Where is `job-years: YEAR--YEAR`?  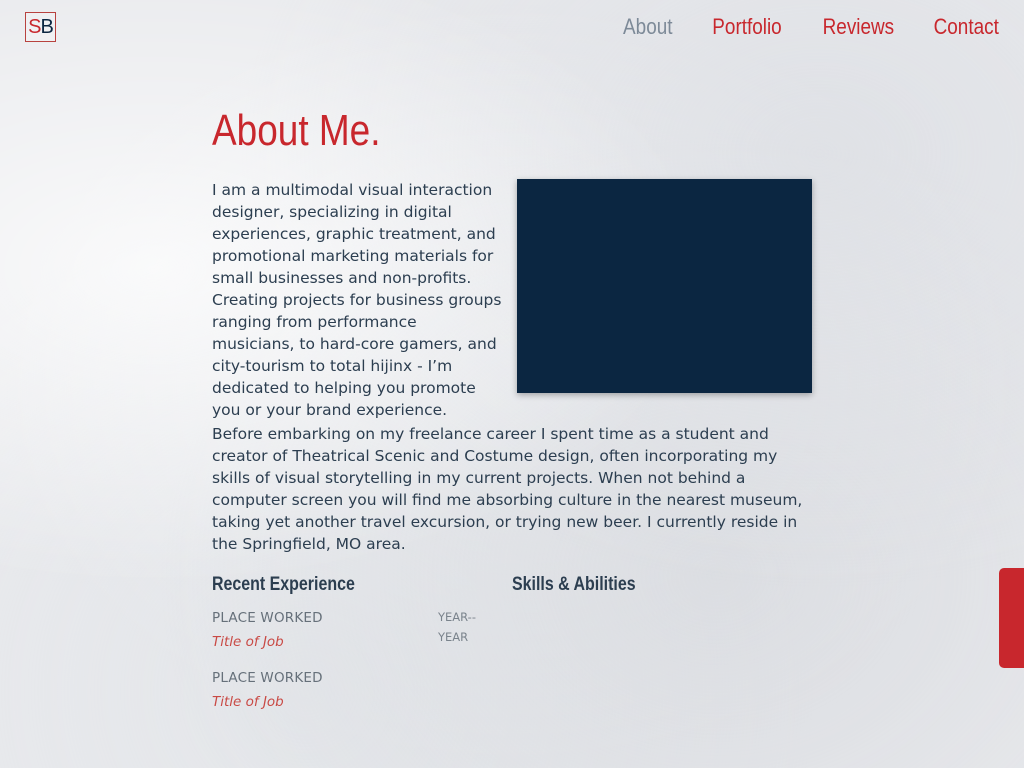 job-years: YEAR--YEAR is located at coordinates (457, 627).